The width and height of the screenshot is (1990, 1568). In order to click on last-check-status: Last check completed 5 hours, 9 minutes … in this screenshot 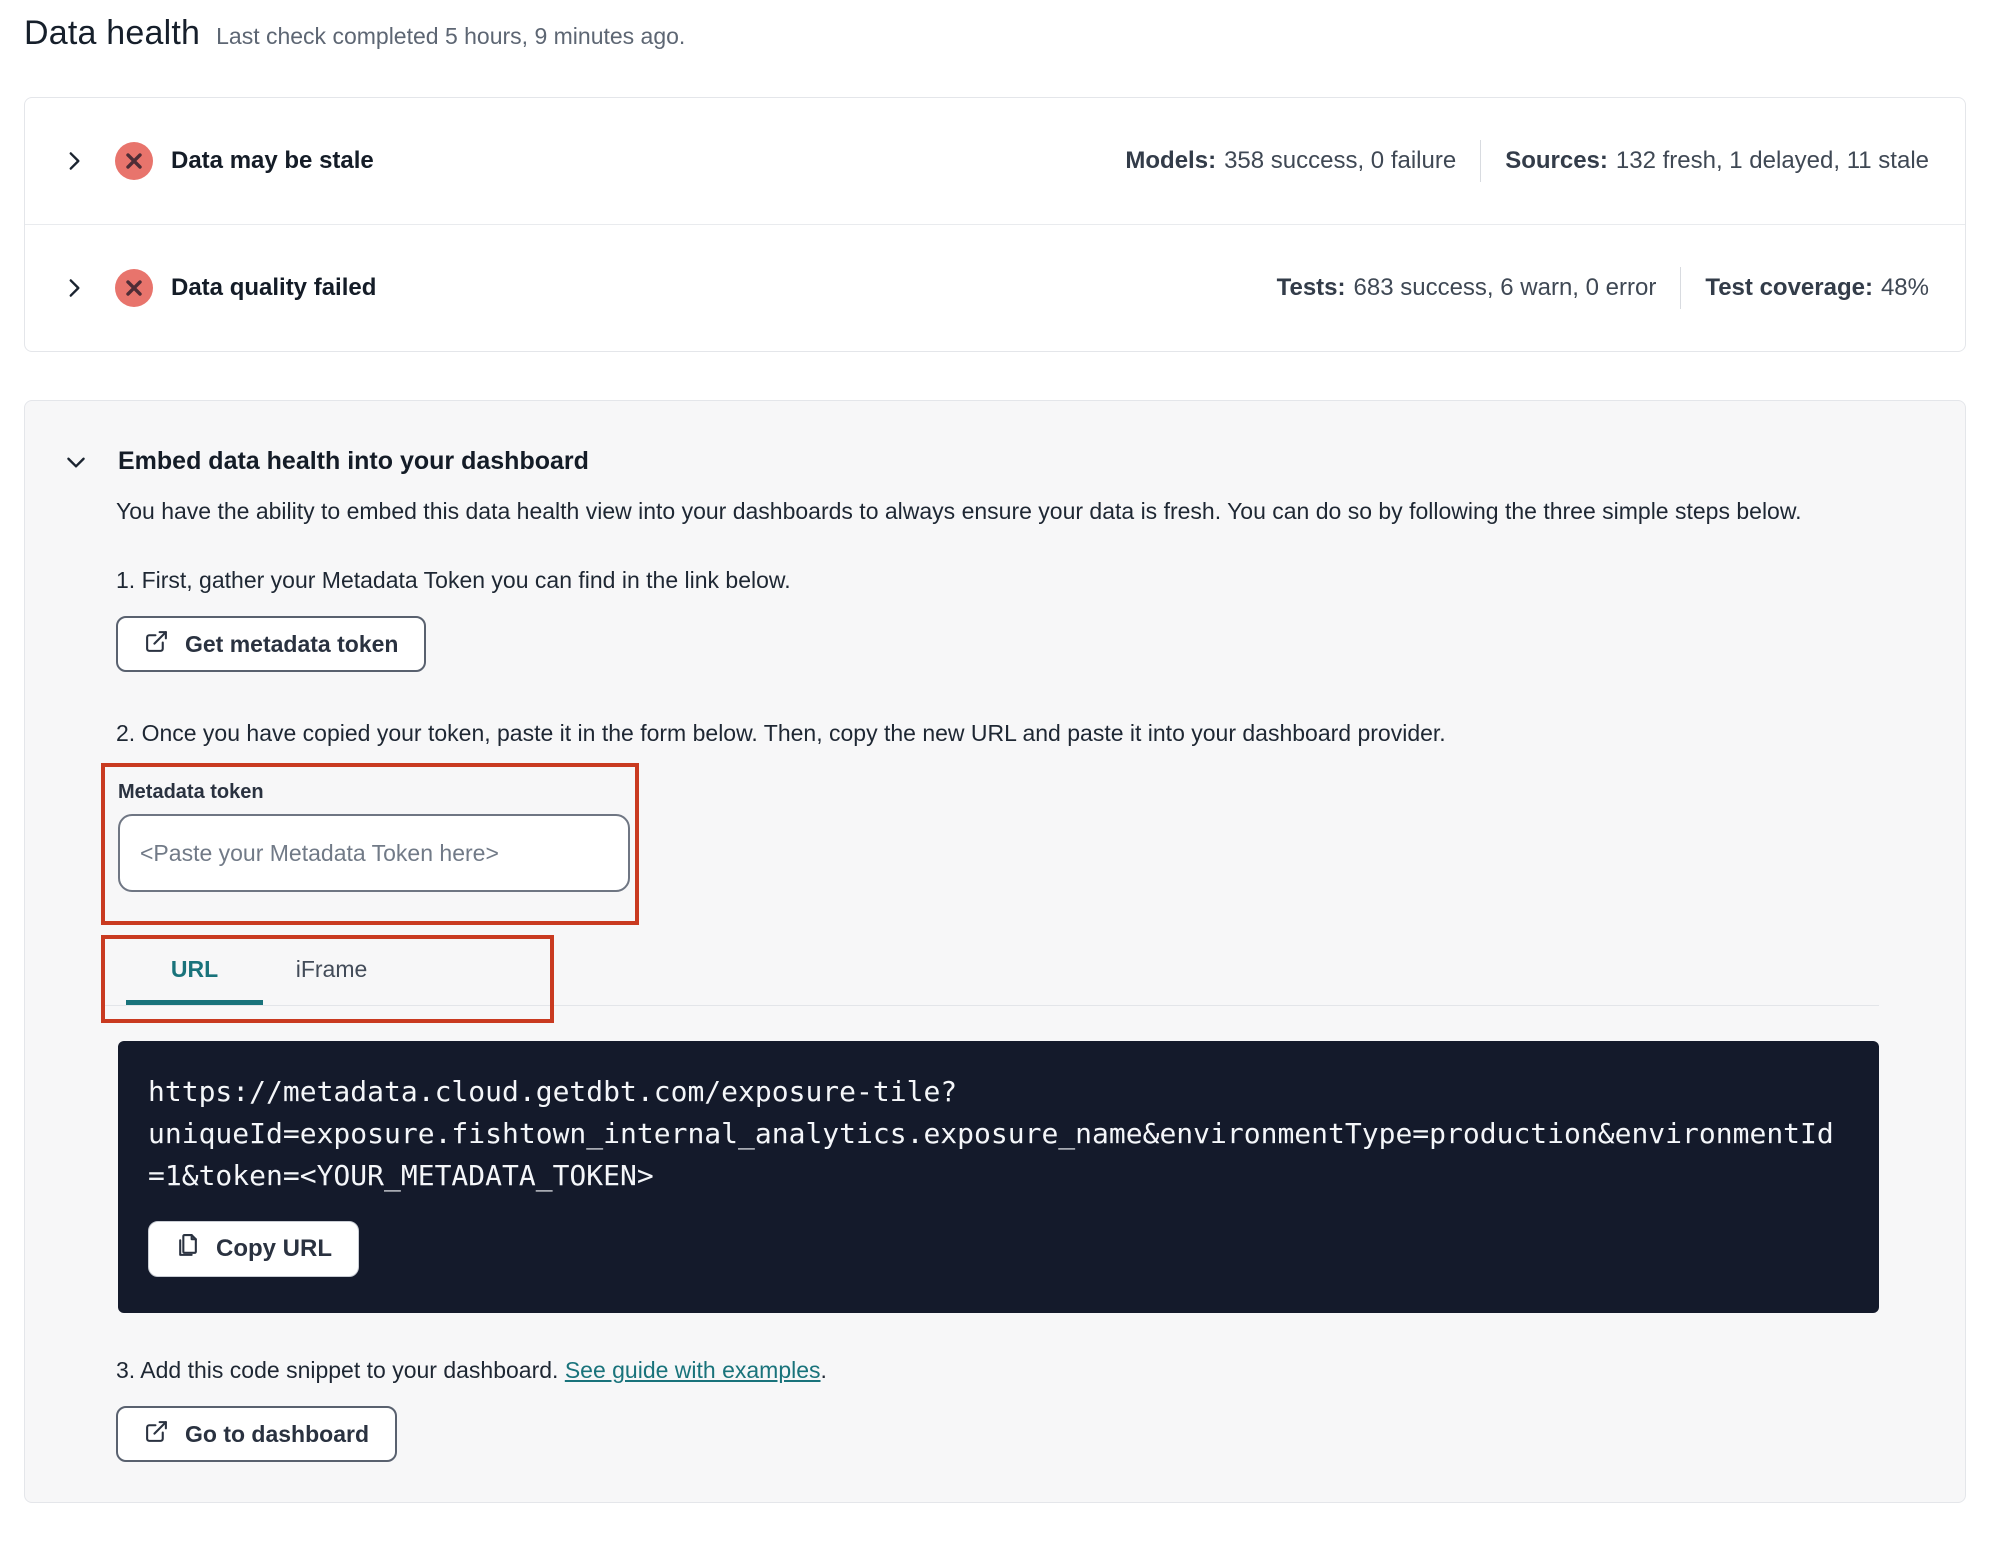, I will do `click(451, 36)`.